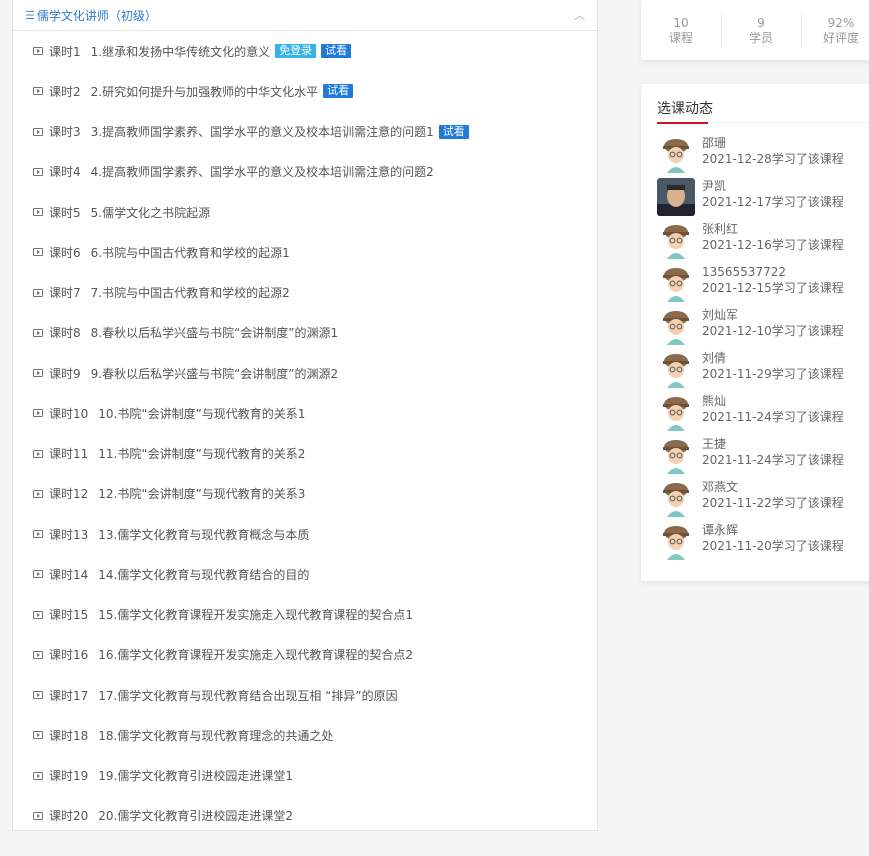 This screenshot has width=869, height=856. Describe the element at coordinates (201, 493) in the screenshot. I see `lesson-title: 12.书院“会讲制度”与现代教育的关系3` at that location.